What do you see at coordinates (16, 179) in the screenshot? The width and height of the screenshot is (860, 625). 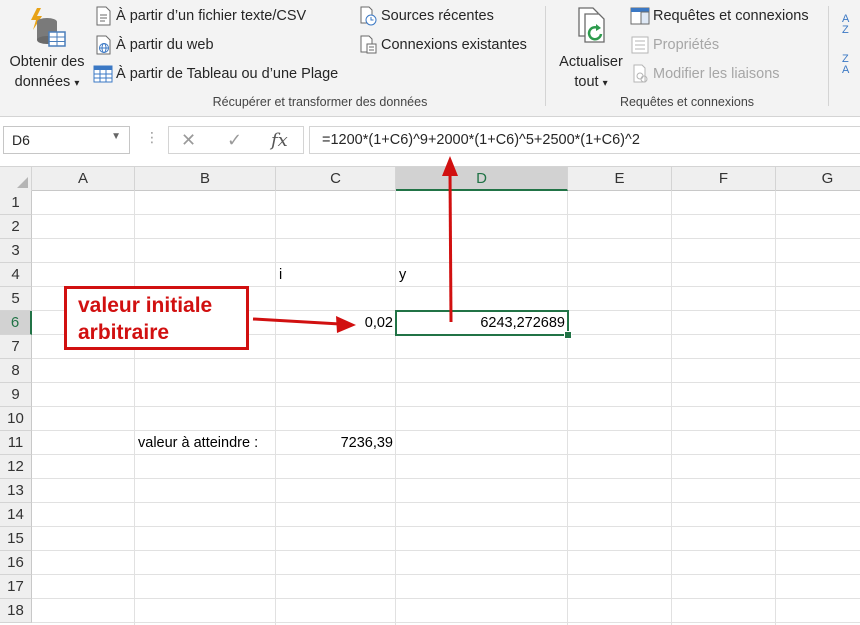 I see `select-all-button` at bounding box center [16, 179].